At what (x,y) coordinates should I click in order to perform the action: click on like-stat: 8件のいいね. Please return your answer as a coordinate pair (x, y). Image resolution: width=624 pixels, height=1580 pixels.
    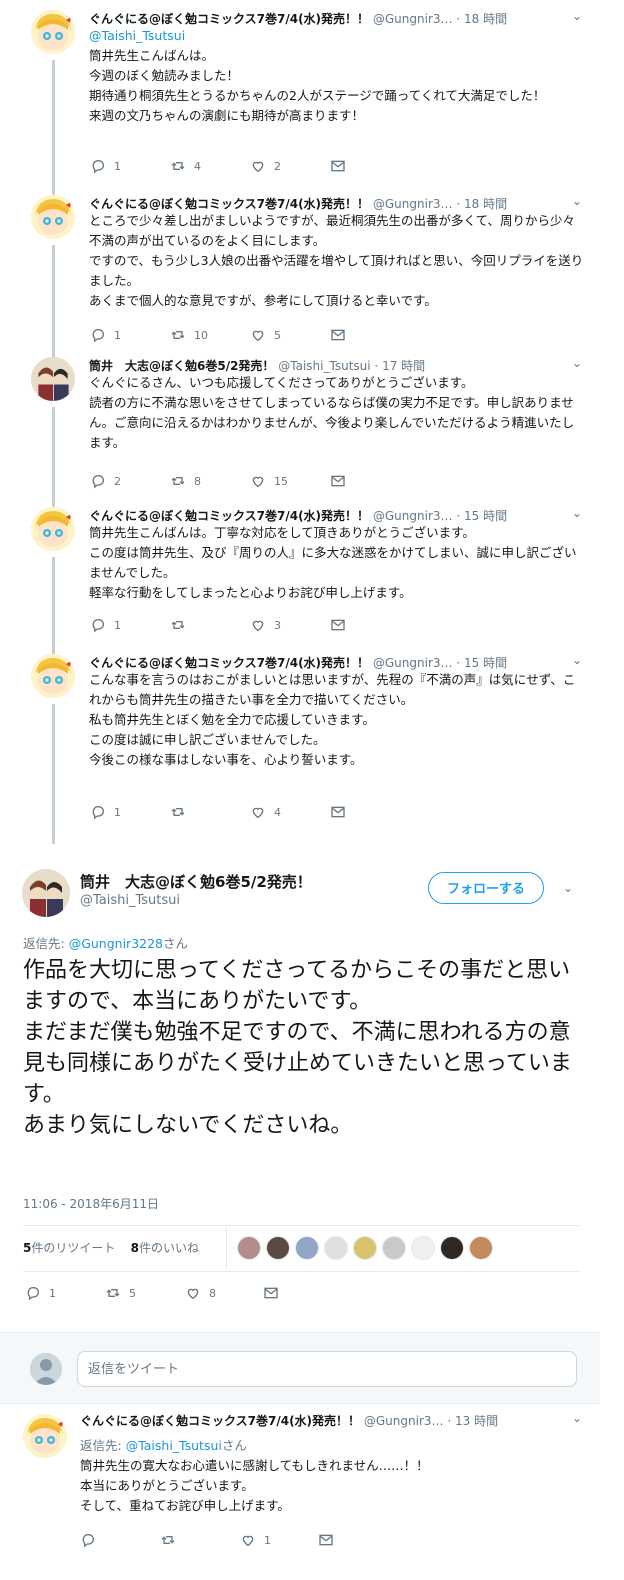
    Looking at the image, I should click on (165, 1248).